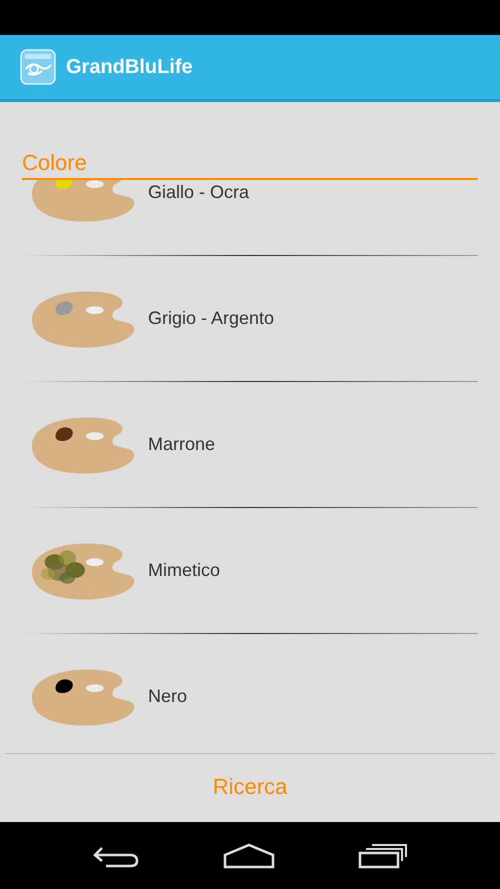  Describe the element at coordinates (250, 683) in the screenshot. I see `list-item: Nero` at that location.